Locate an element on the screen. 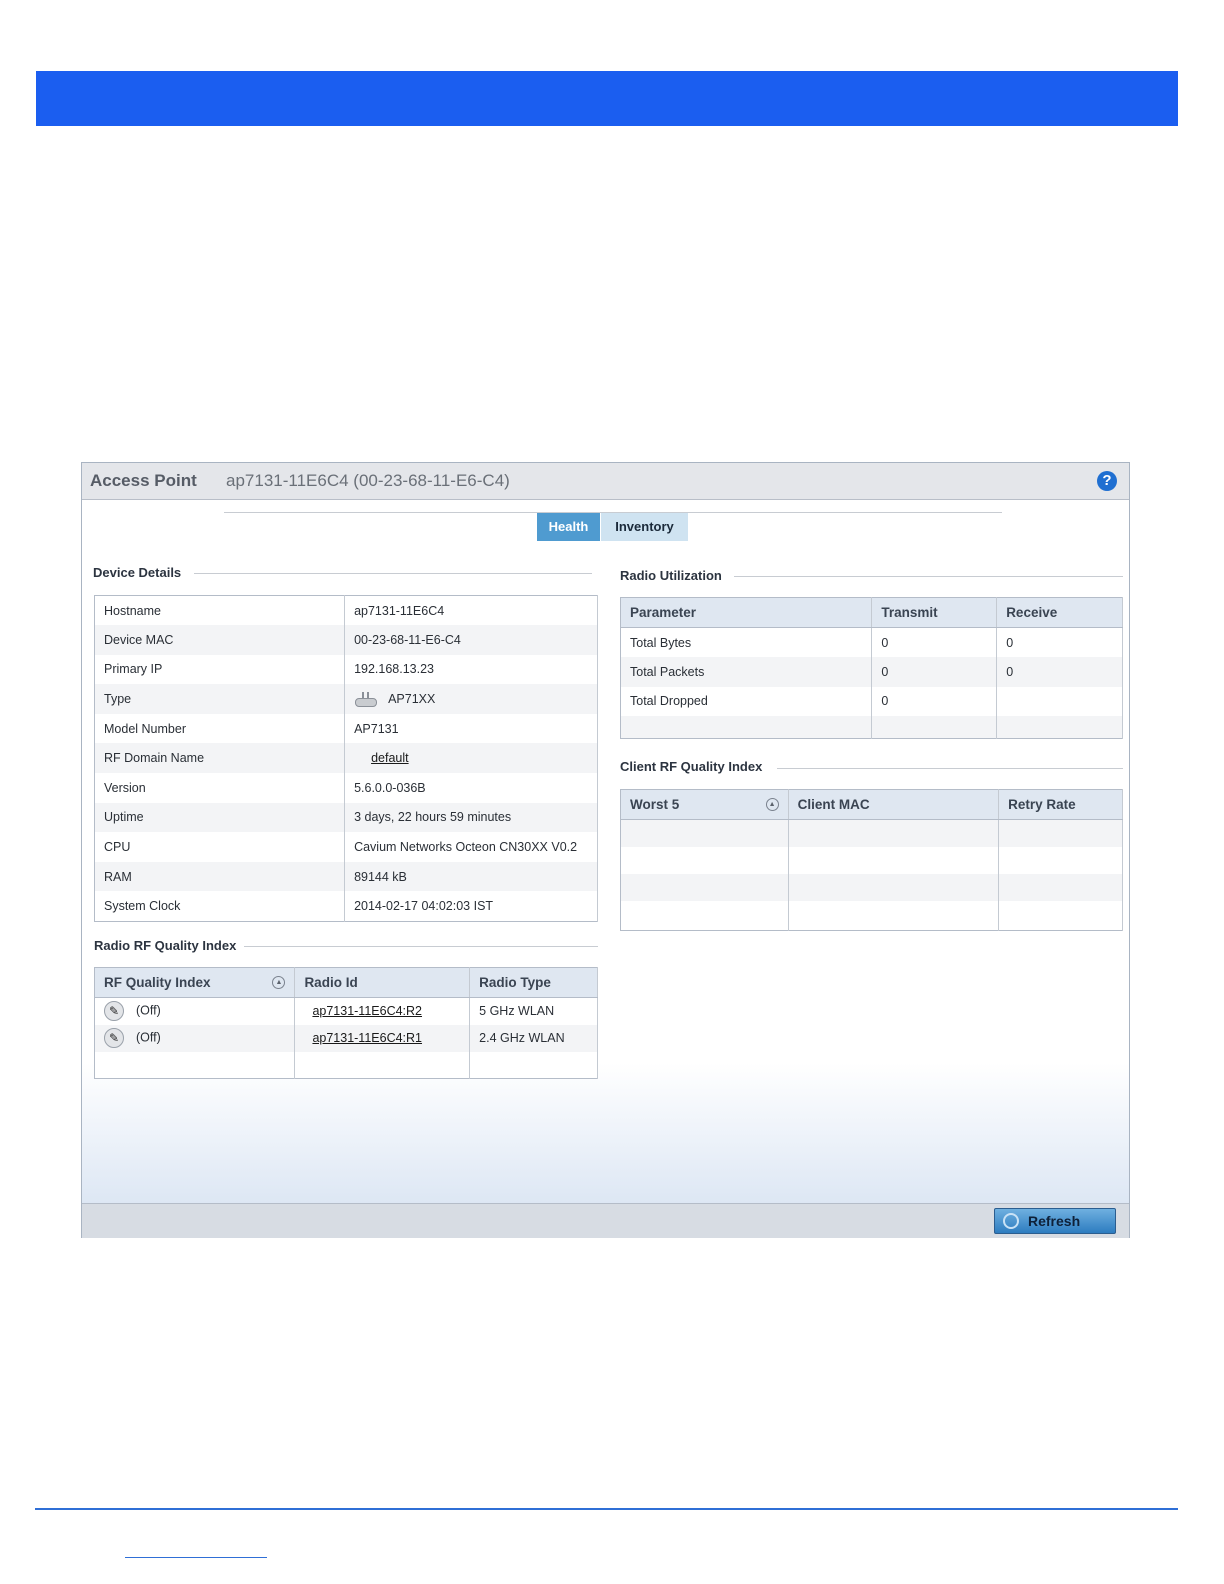 Image resolution: width=1224 pixels, height=1584 pixels. row-value: 192.168.13.23 is located at coordinates (471, 669).